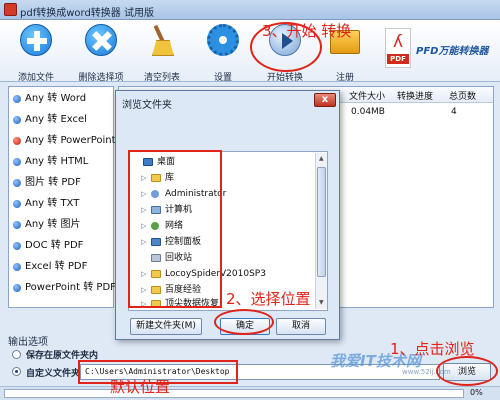  What do you see at coordinates (10, 9) in the screenshot?
I see `app-icon` at bounding box center [10, 9].